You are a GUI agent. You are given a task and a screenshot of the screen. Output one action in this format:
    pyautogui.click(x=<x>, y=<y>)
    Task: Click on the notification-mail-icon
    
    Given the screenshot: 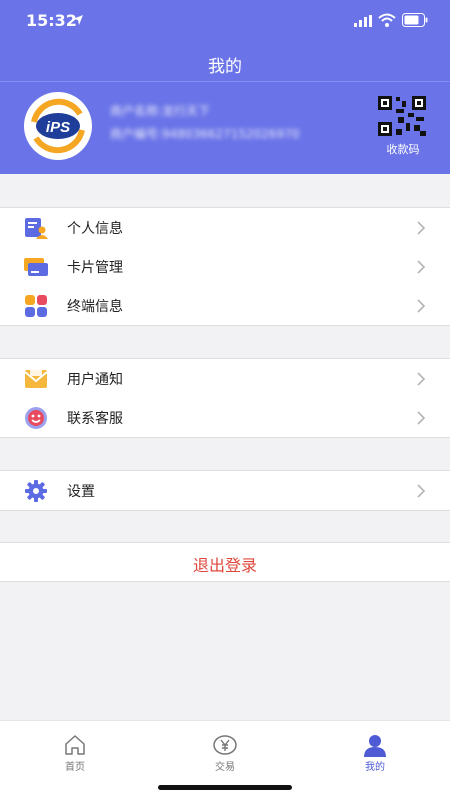 What is the action you would take?
    pyautogui.click(x=36, y=378)
    